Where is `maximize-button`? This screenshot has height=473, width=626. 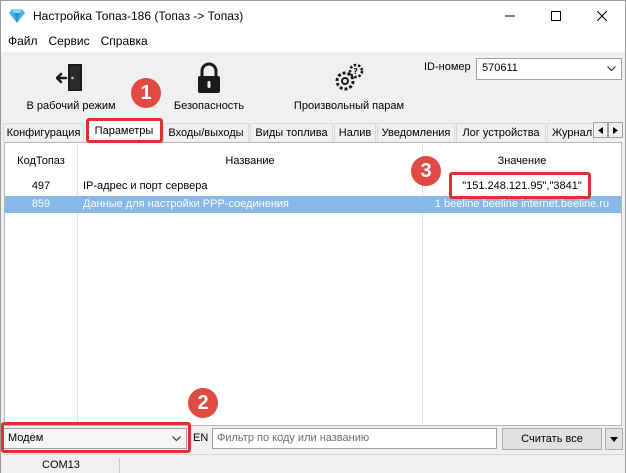 maximize-button is located at coordinates (556, 16).